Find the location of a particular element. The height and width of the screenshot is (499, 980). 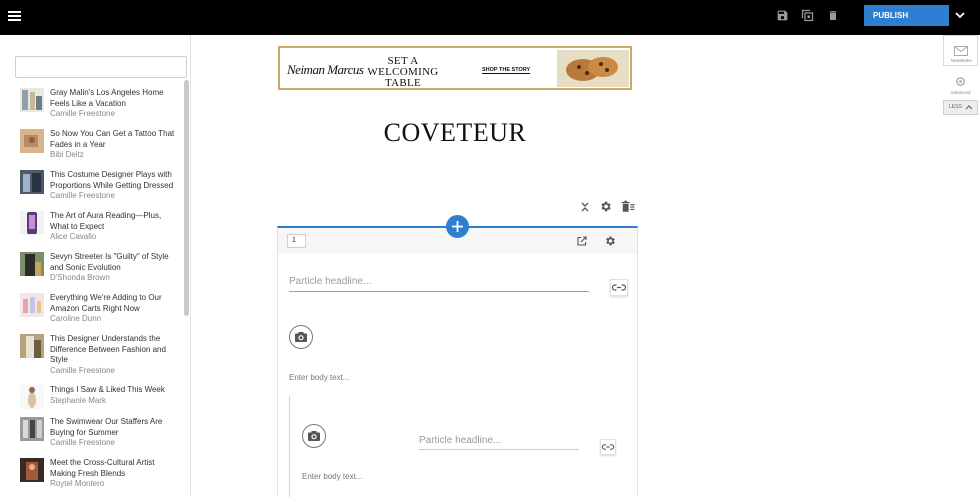

article-author: Roytel Montero is located at coordinates (77, 484).